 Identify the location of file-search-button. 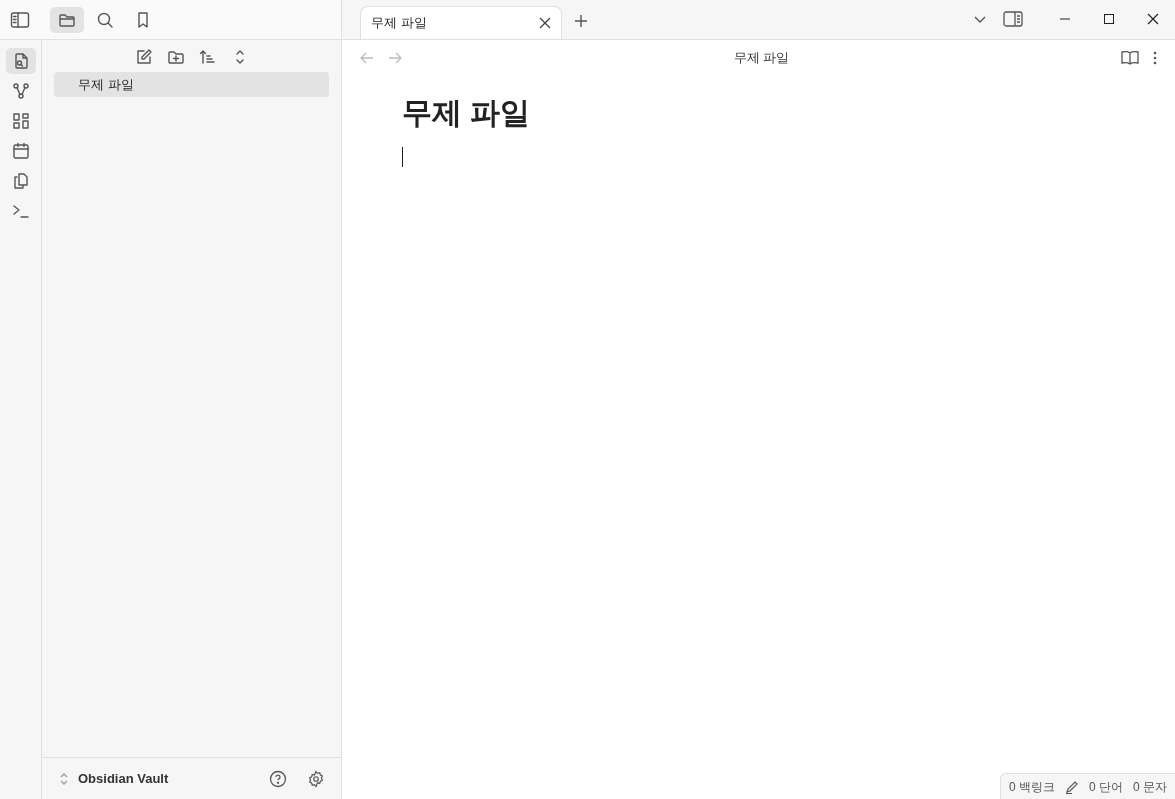
(20, 61).